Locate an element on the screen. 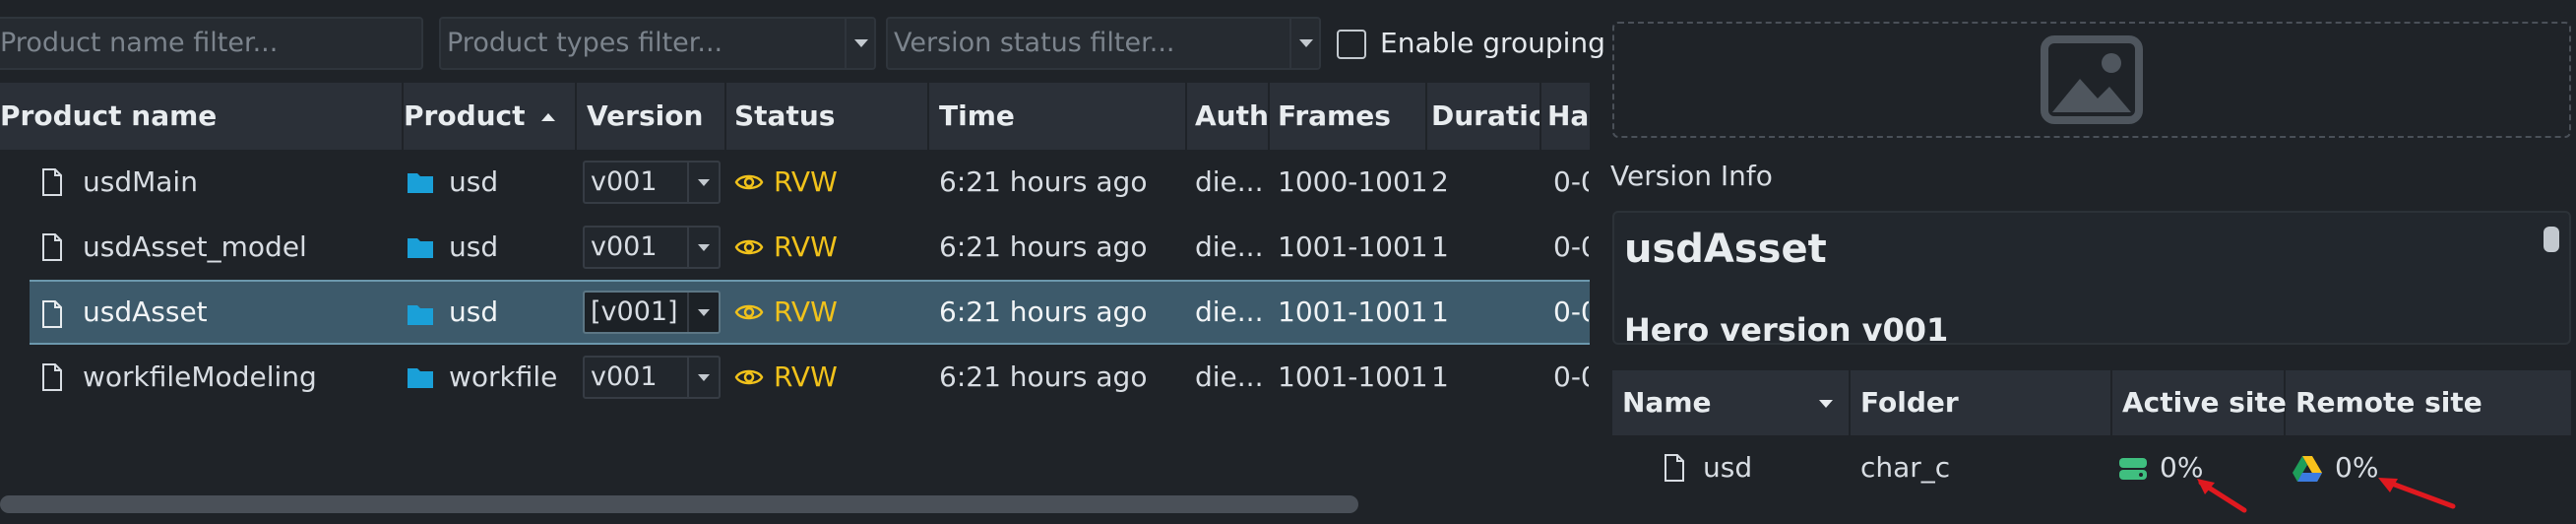  column-header-version: Version is located at coordinates (651, 116).